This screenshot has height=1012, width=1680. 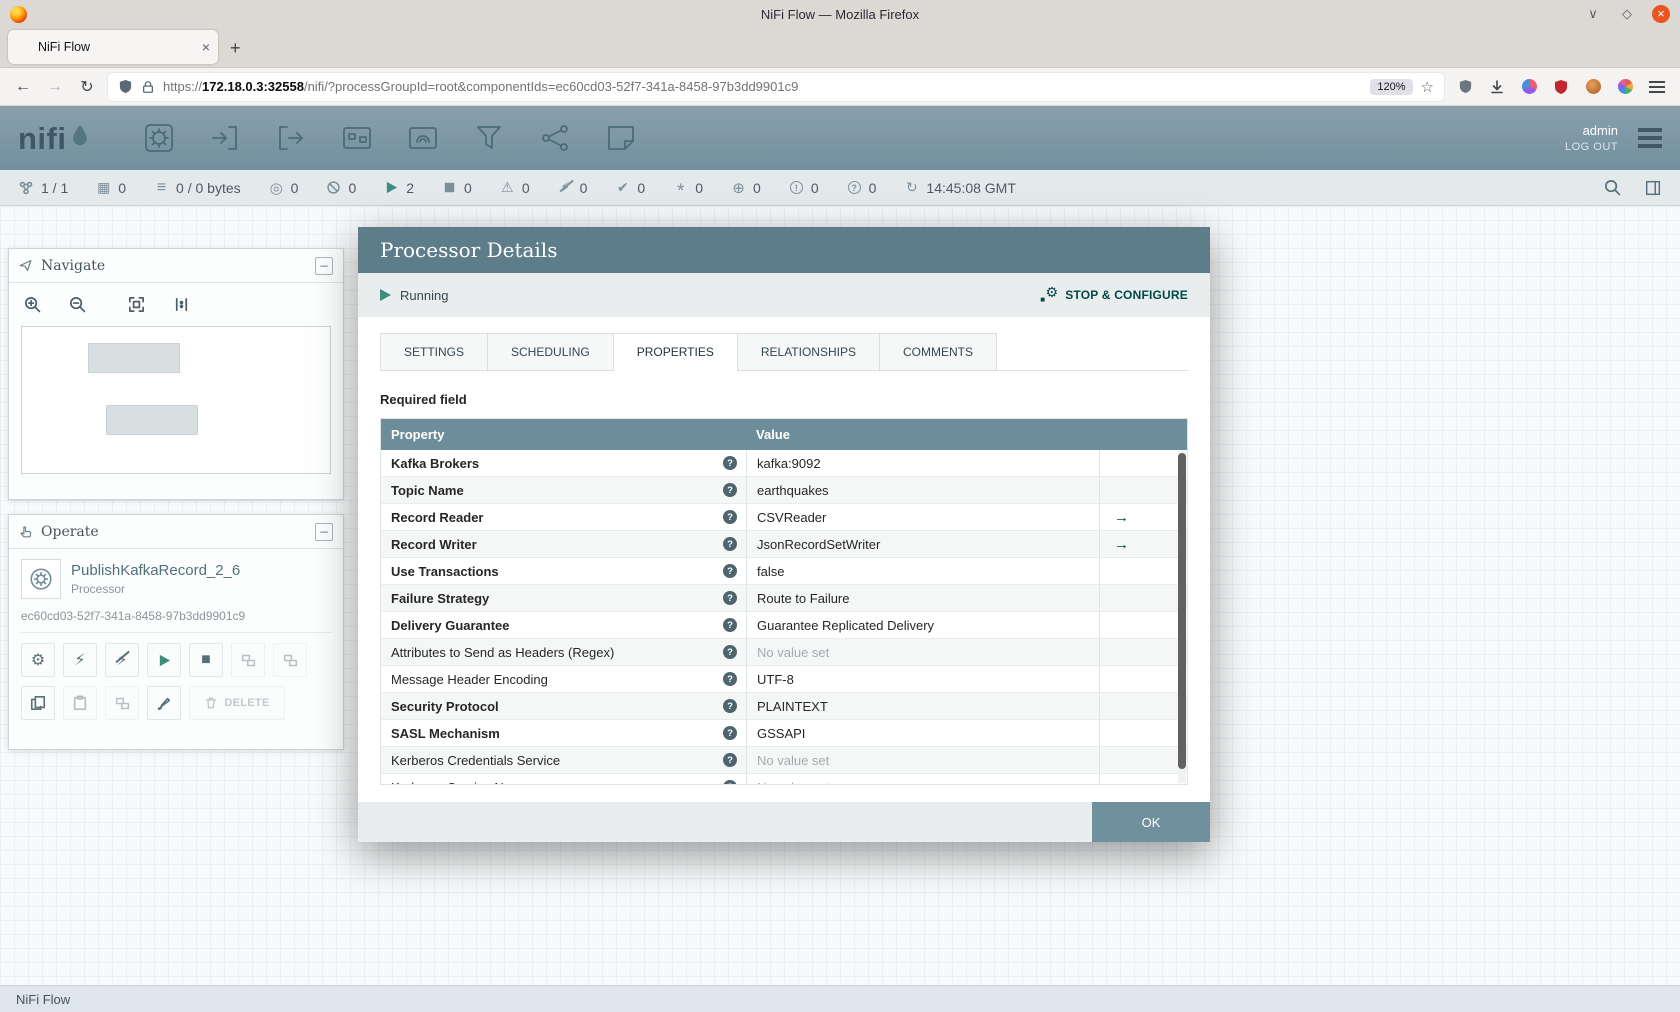 I want to click on stop-configure-button: ⚙ ■ STOP & CONFIGURE, so click(x=1114, y=294).